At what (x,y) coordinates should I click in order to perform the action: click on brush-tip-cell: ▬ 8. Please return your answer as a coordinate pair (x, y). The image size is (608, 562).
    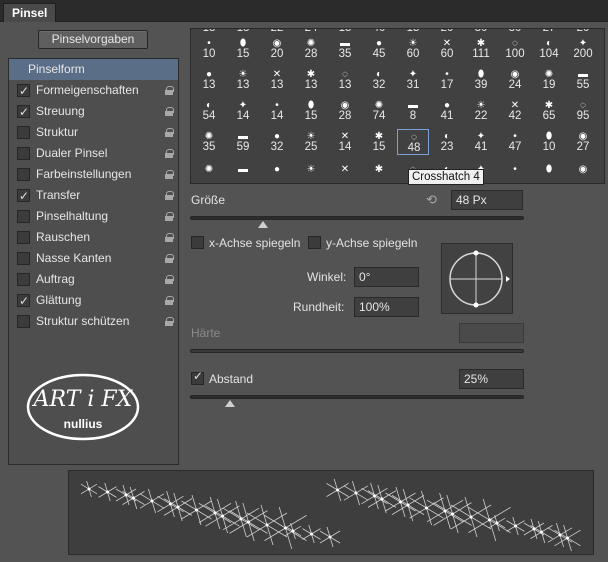
    Looking at the image, I should click on (413, 111).